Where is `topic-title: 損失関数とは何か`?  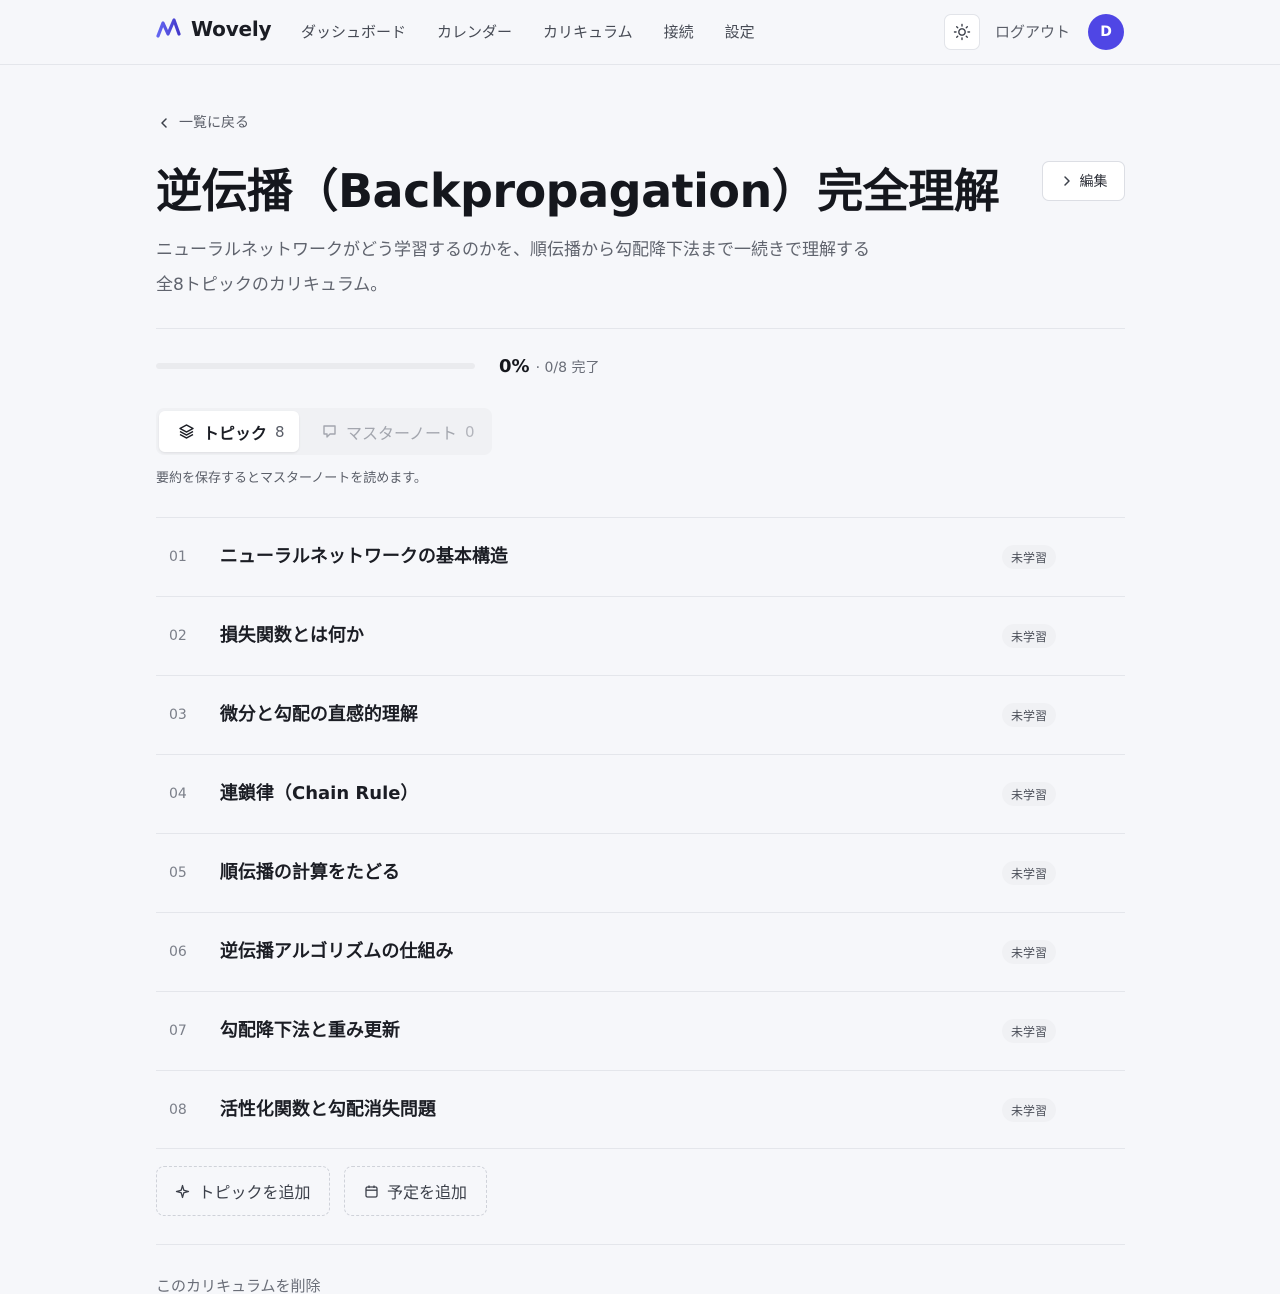
topic-title: 損失関数とは何か is located at coordinates (292, 636).